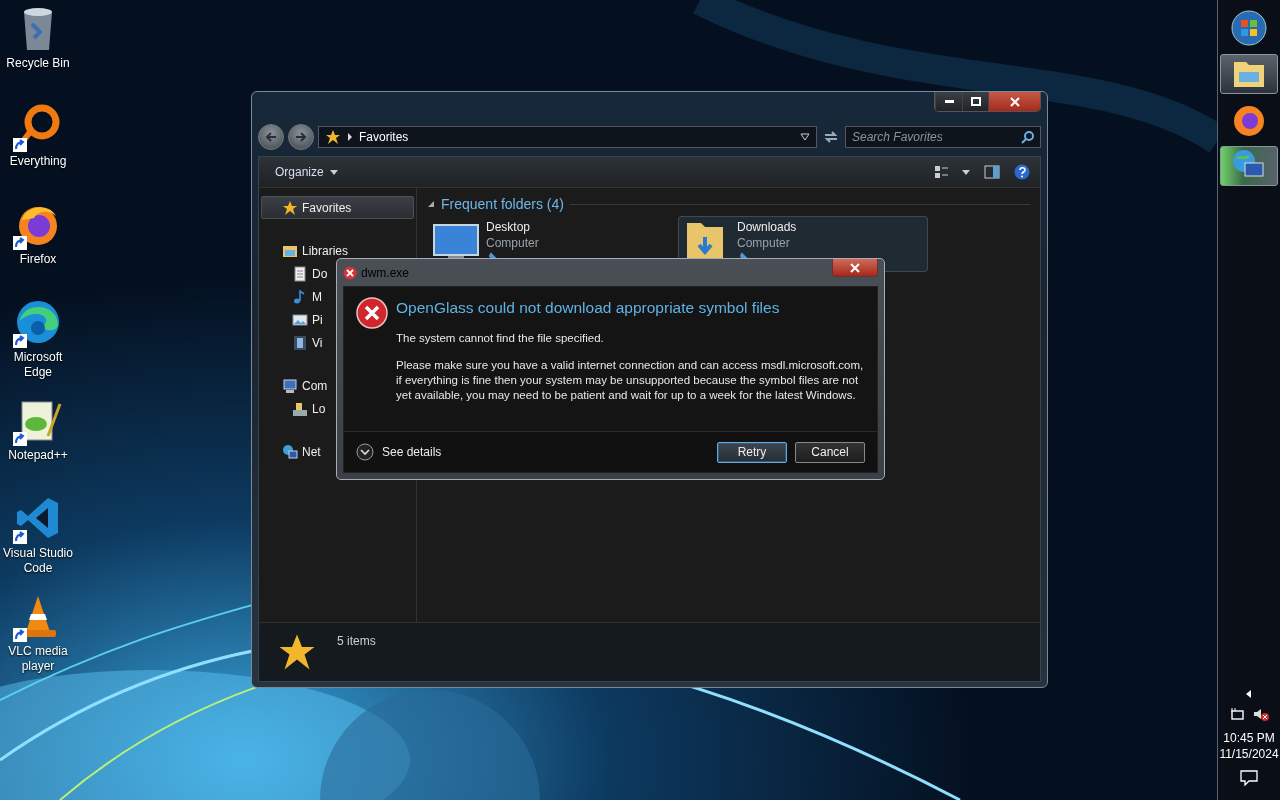 The width and height of the screenshot is (1280, 800). I want to click on item-count: 5 items, so click(356, 641).